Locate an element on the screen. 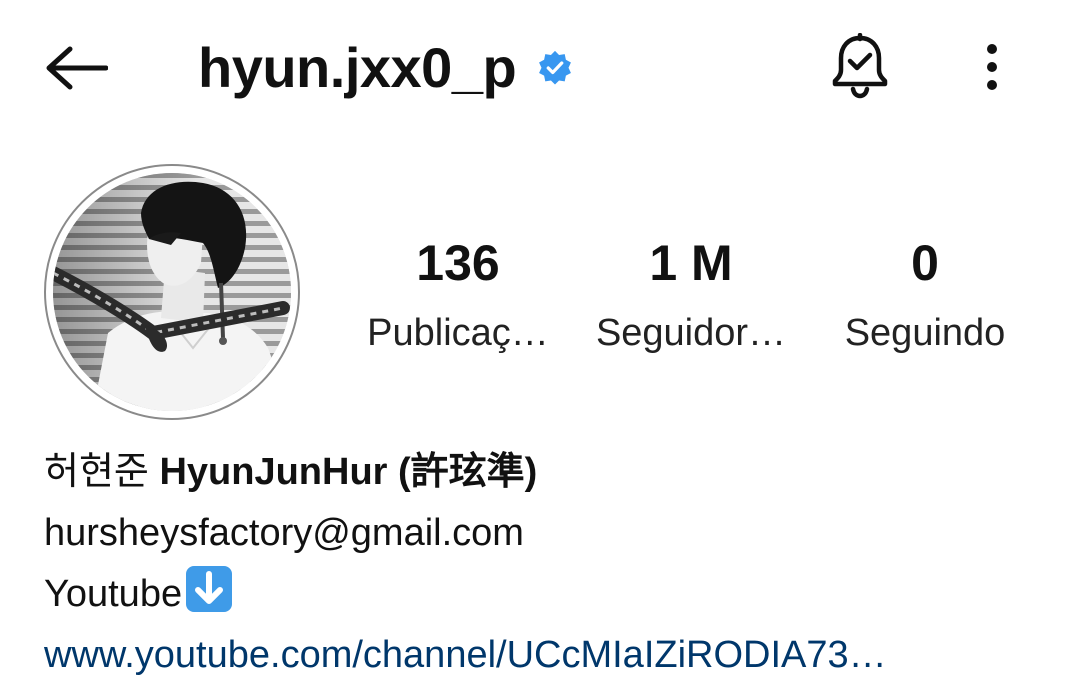 The height and width of the screenshot is (691, 1080). more-options-button is located at coordinates (992, 67).